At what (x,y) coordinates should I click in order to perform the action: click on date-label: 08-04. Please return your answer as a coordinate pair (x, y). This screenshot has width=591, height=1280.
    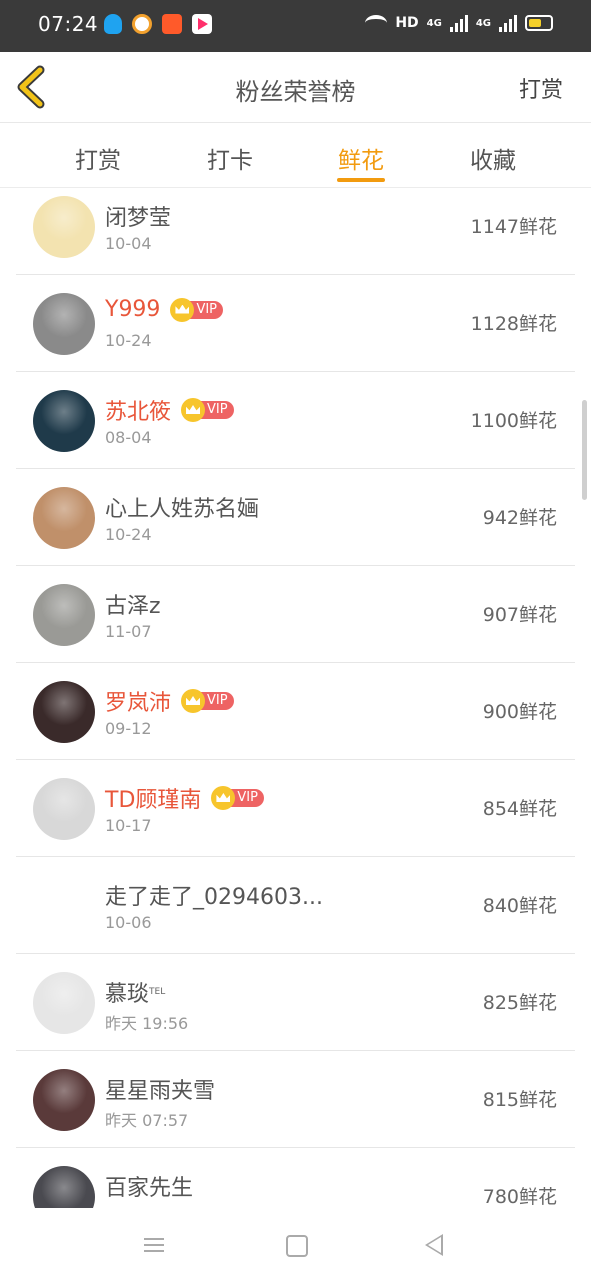
    Looking at the image, I should click on (128, 437).